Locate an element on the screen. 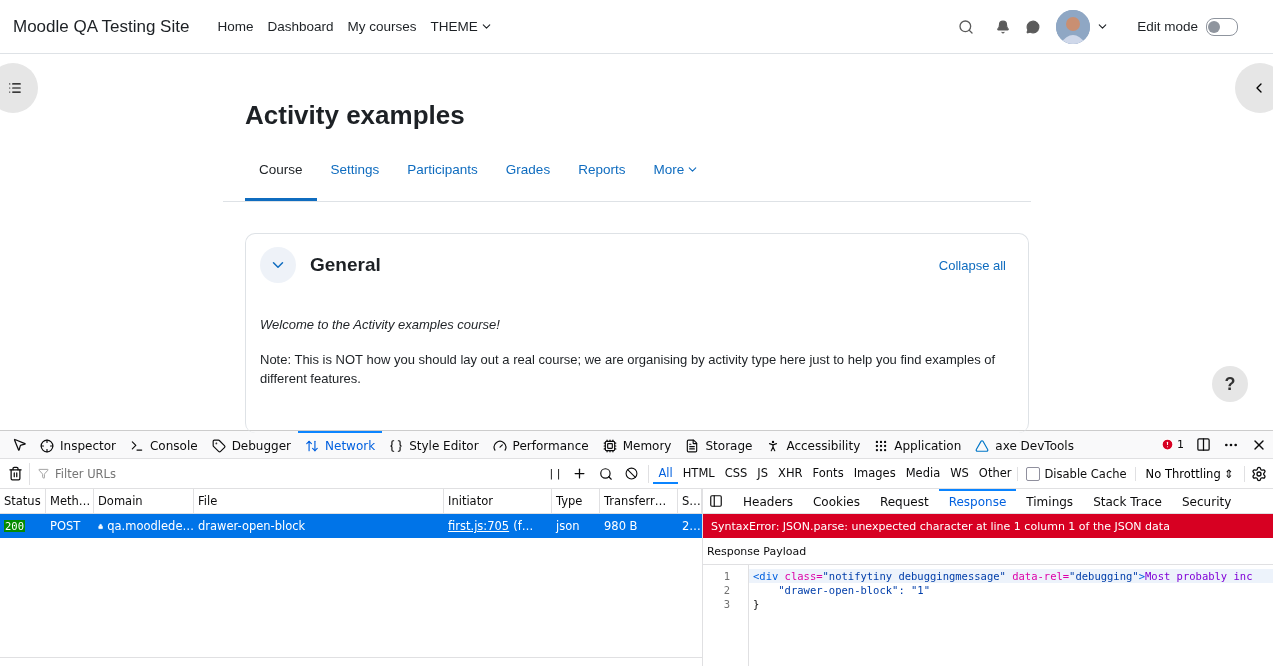 The height and width of the screenshot is (666, 1273). status-code: 200 is located at coordinates (14, 526).